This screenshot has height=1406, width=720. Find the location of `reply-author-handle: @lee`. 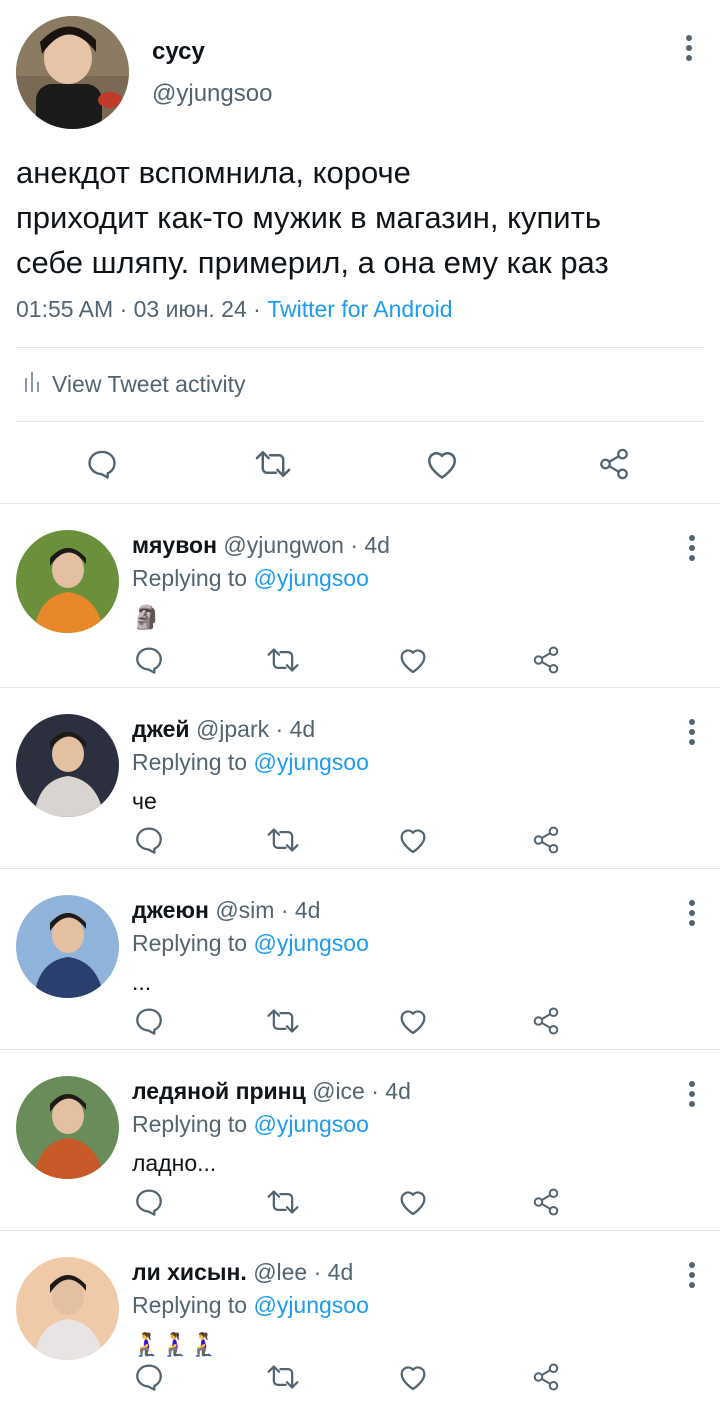

reply-author-handle: @lee is located at coordinates (280, 1272).